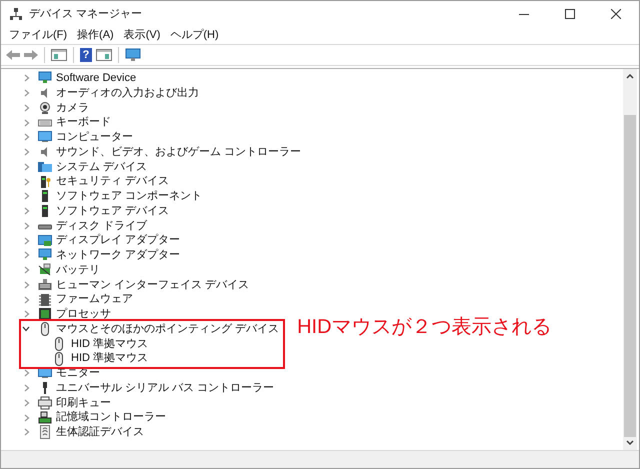 The width and height of the screenshot is (640, 469). I want to click on device-manager-icon, so click(16, 14).